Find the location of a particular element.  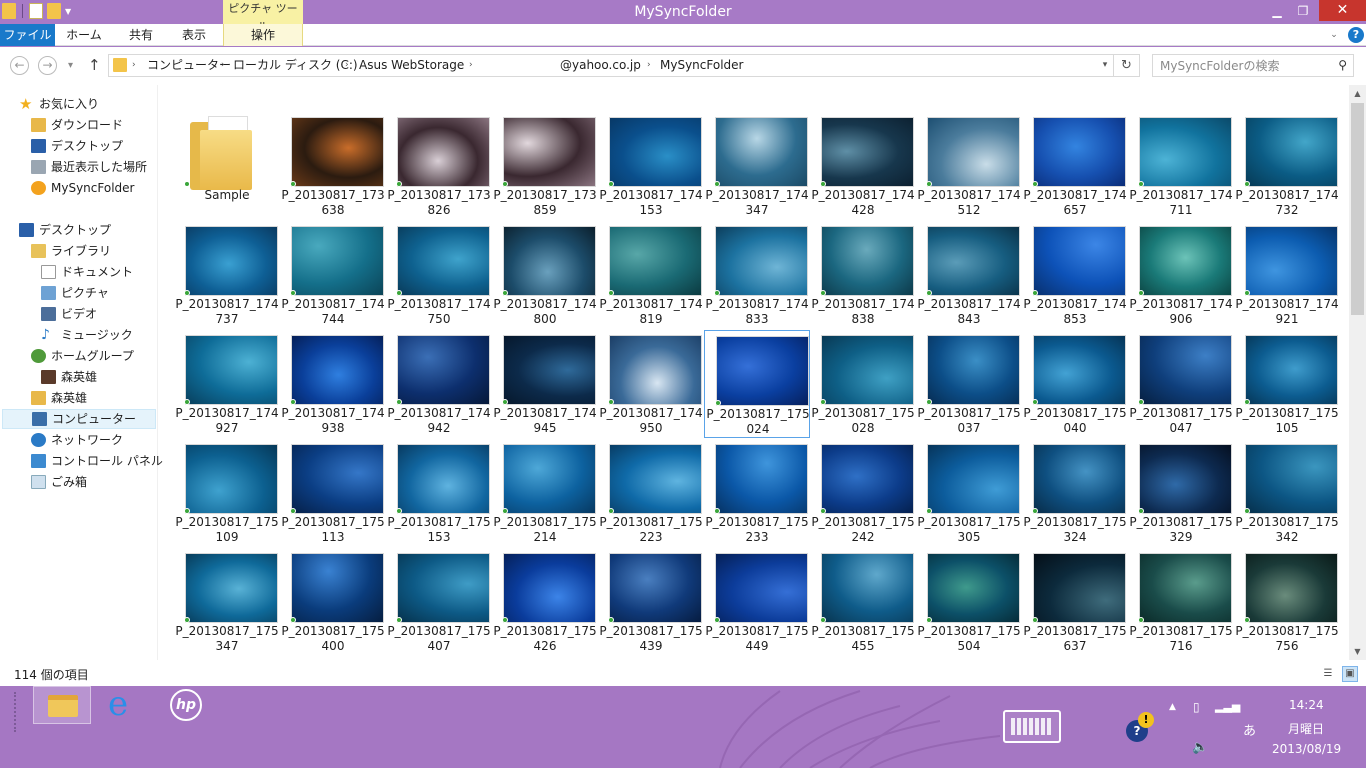

file-item: P_20130817_174942 is located at coordinates (439, 384).